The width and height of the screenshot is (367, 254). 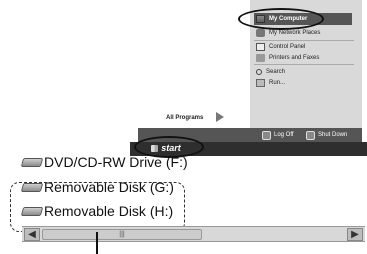 What do you see at coordinates (260, 83) in the screenshot?
I see `run-icon` at bounding box center [260, 83].